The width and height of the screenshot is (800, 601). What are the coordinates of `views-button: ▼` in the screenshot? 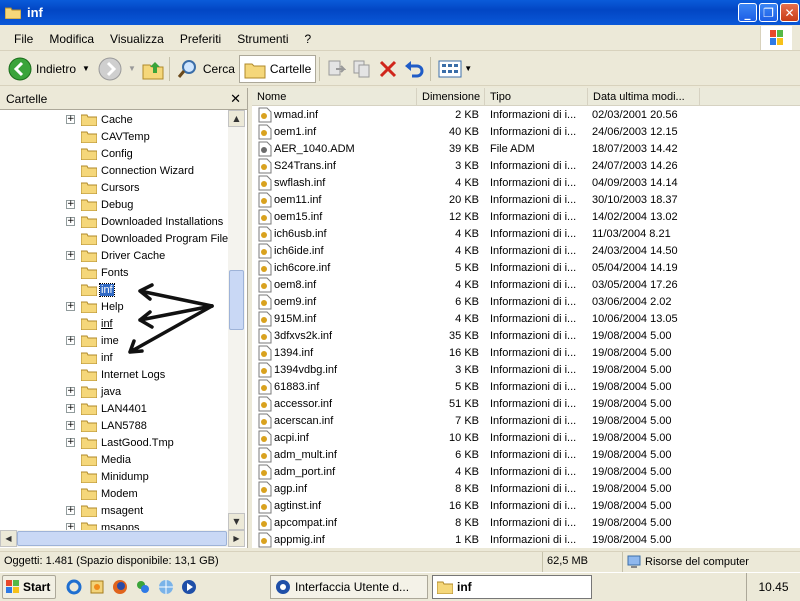 It's located at (455, 69).